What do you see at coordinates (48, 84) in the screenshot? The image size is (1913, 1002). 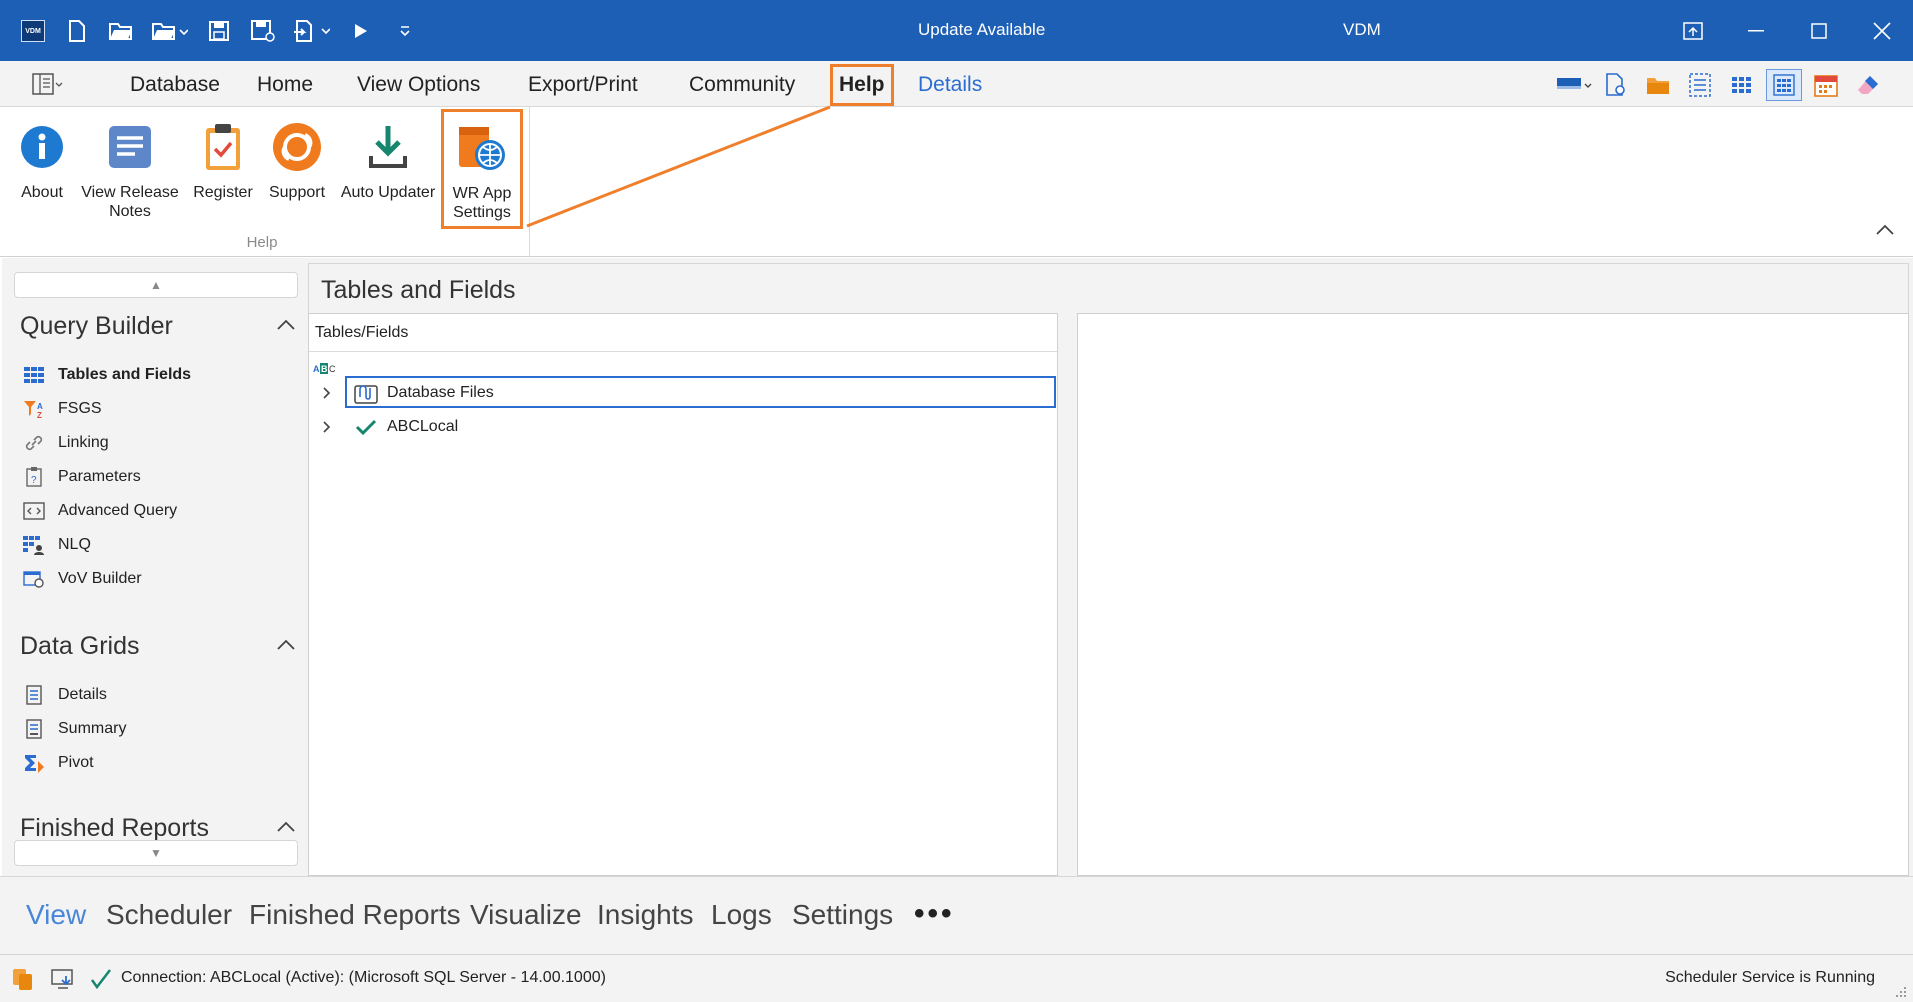 I see `sidebar-toggle-icon` at bounding box center [48, 84].